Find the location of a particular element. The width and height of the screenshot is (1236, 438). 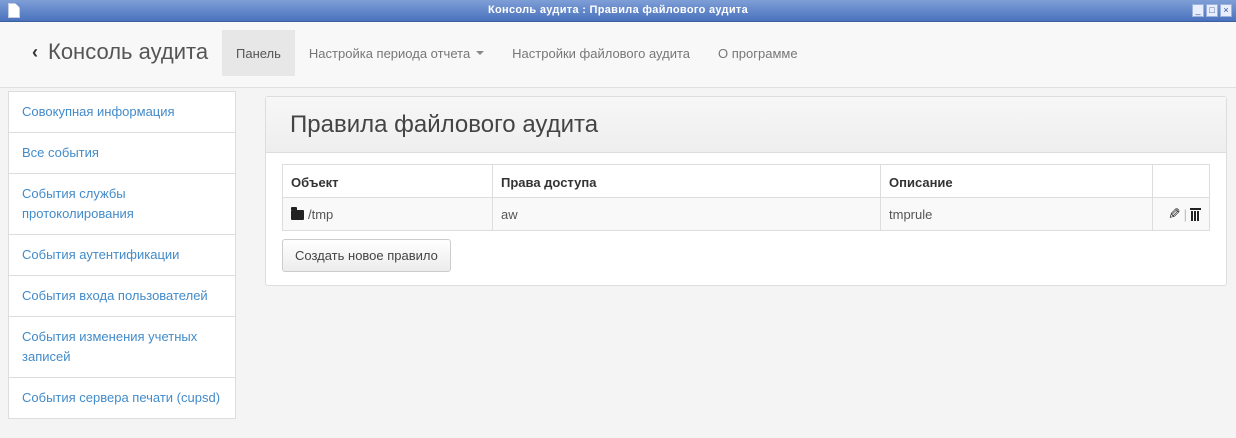

create-rule-button: Создать новое правило is located at coordinates (366, 255).